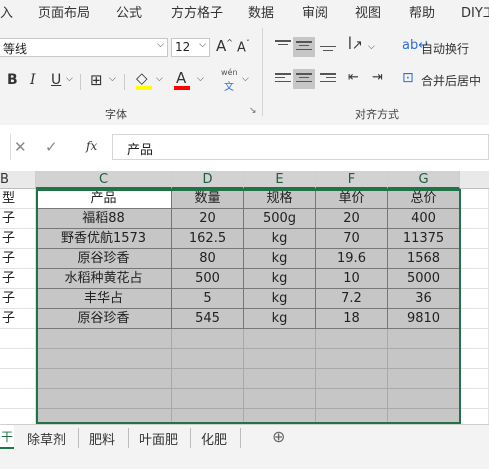  What do you see at coordinates (352, 239) in the screenshot?
I see `table-cell: 70` at bounding box center [352, 239].